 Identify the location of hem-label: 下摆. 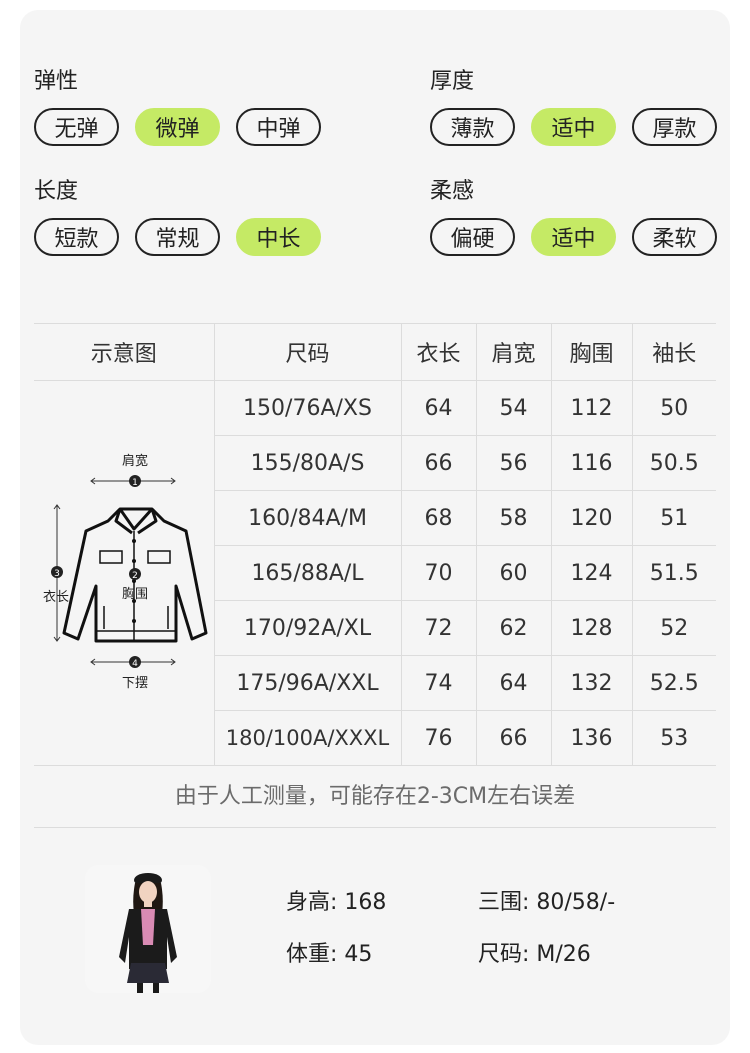
(135, 683).